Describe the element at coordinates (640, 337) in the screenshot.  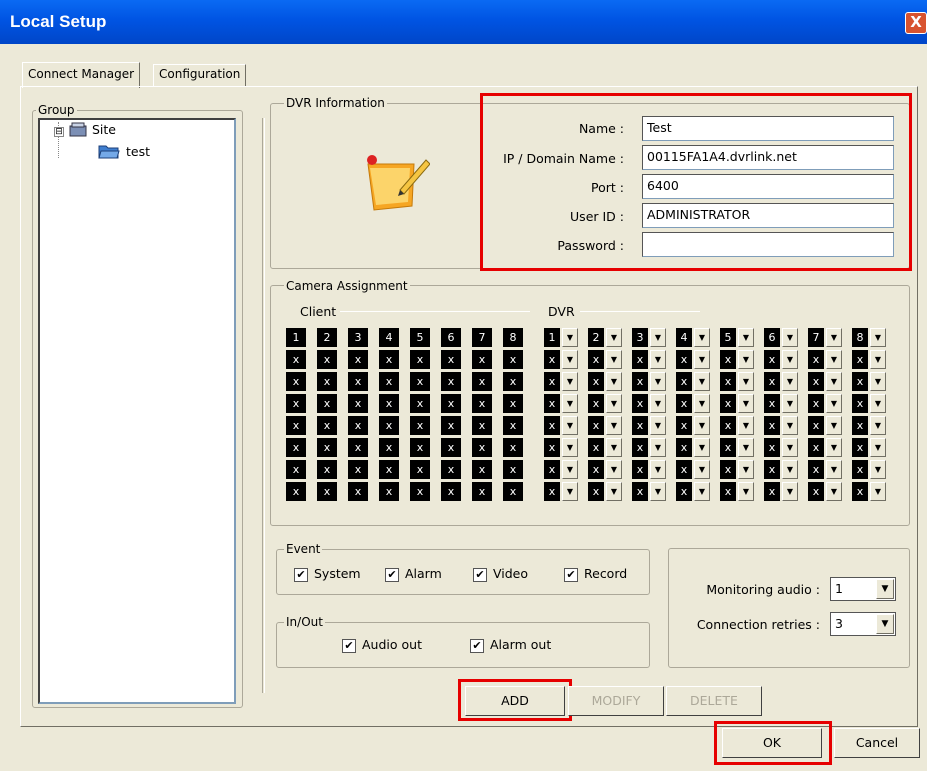
I see `dvr-header-cell: 3` at that location.